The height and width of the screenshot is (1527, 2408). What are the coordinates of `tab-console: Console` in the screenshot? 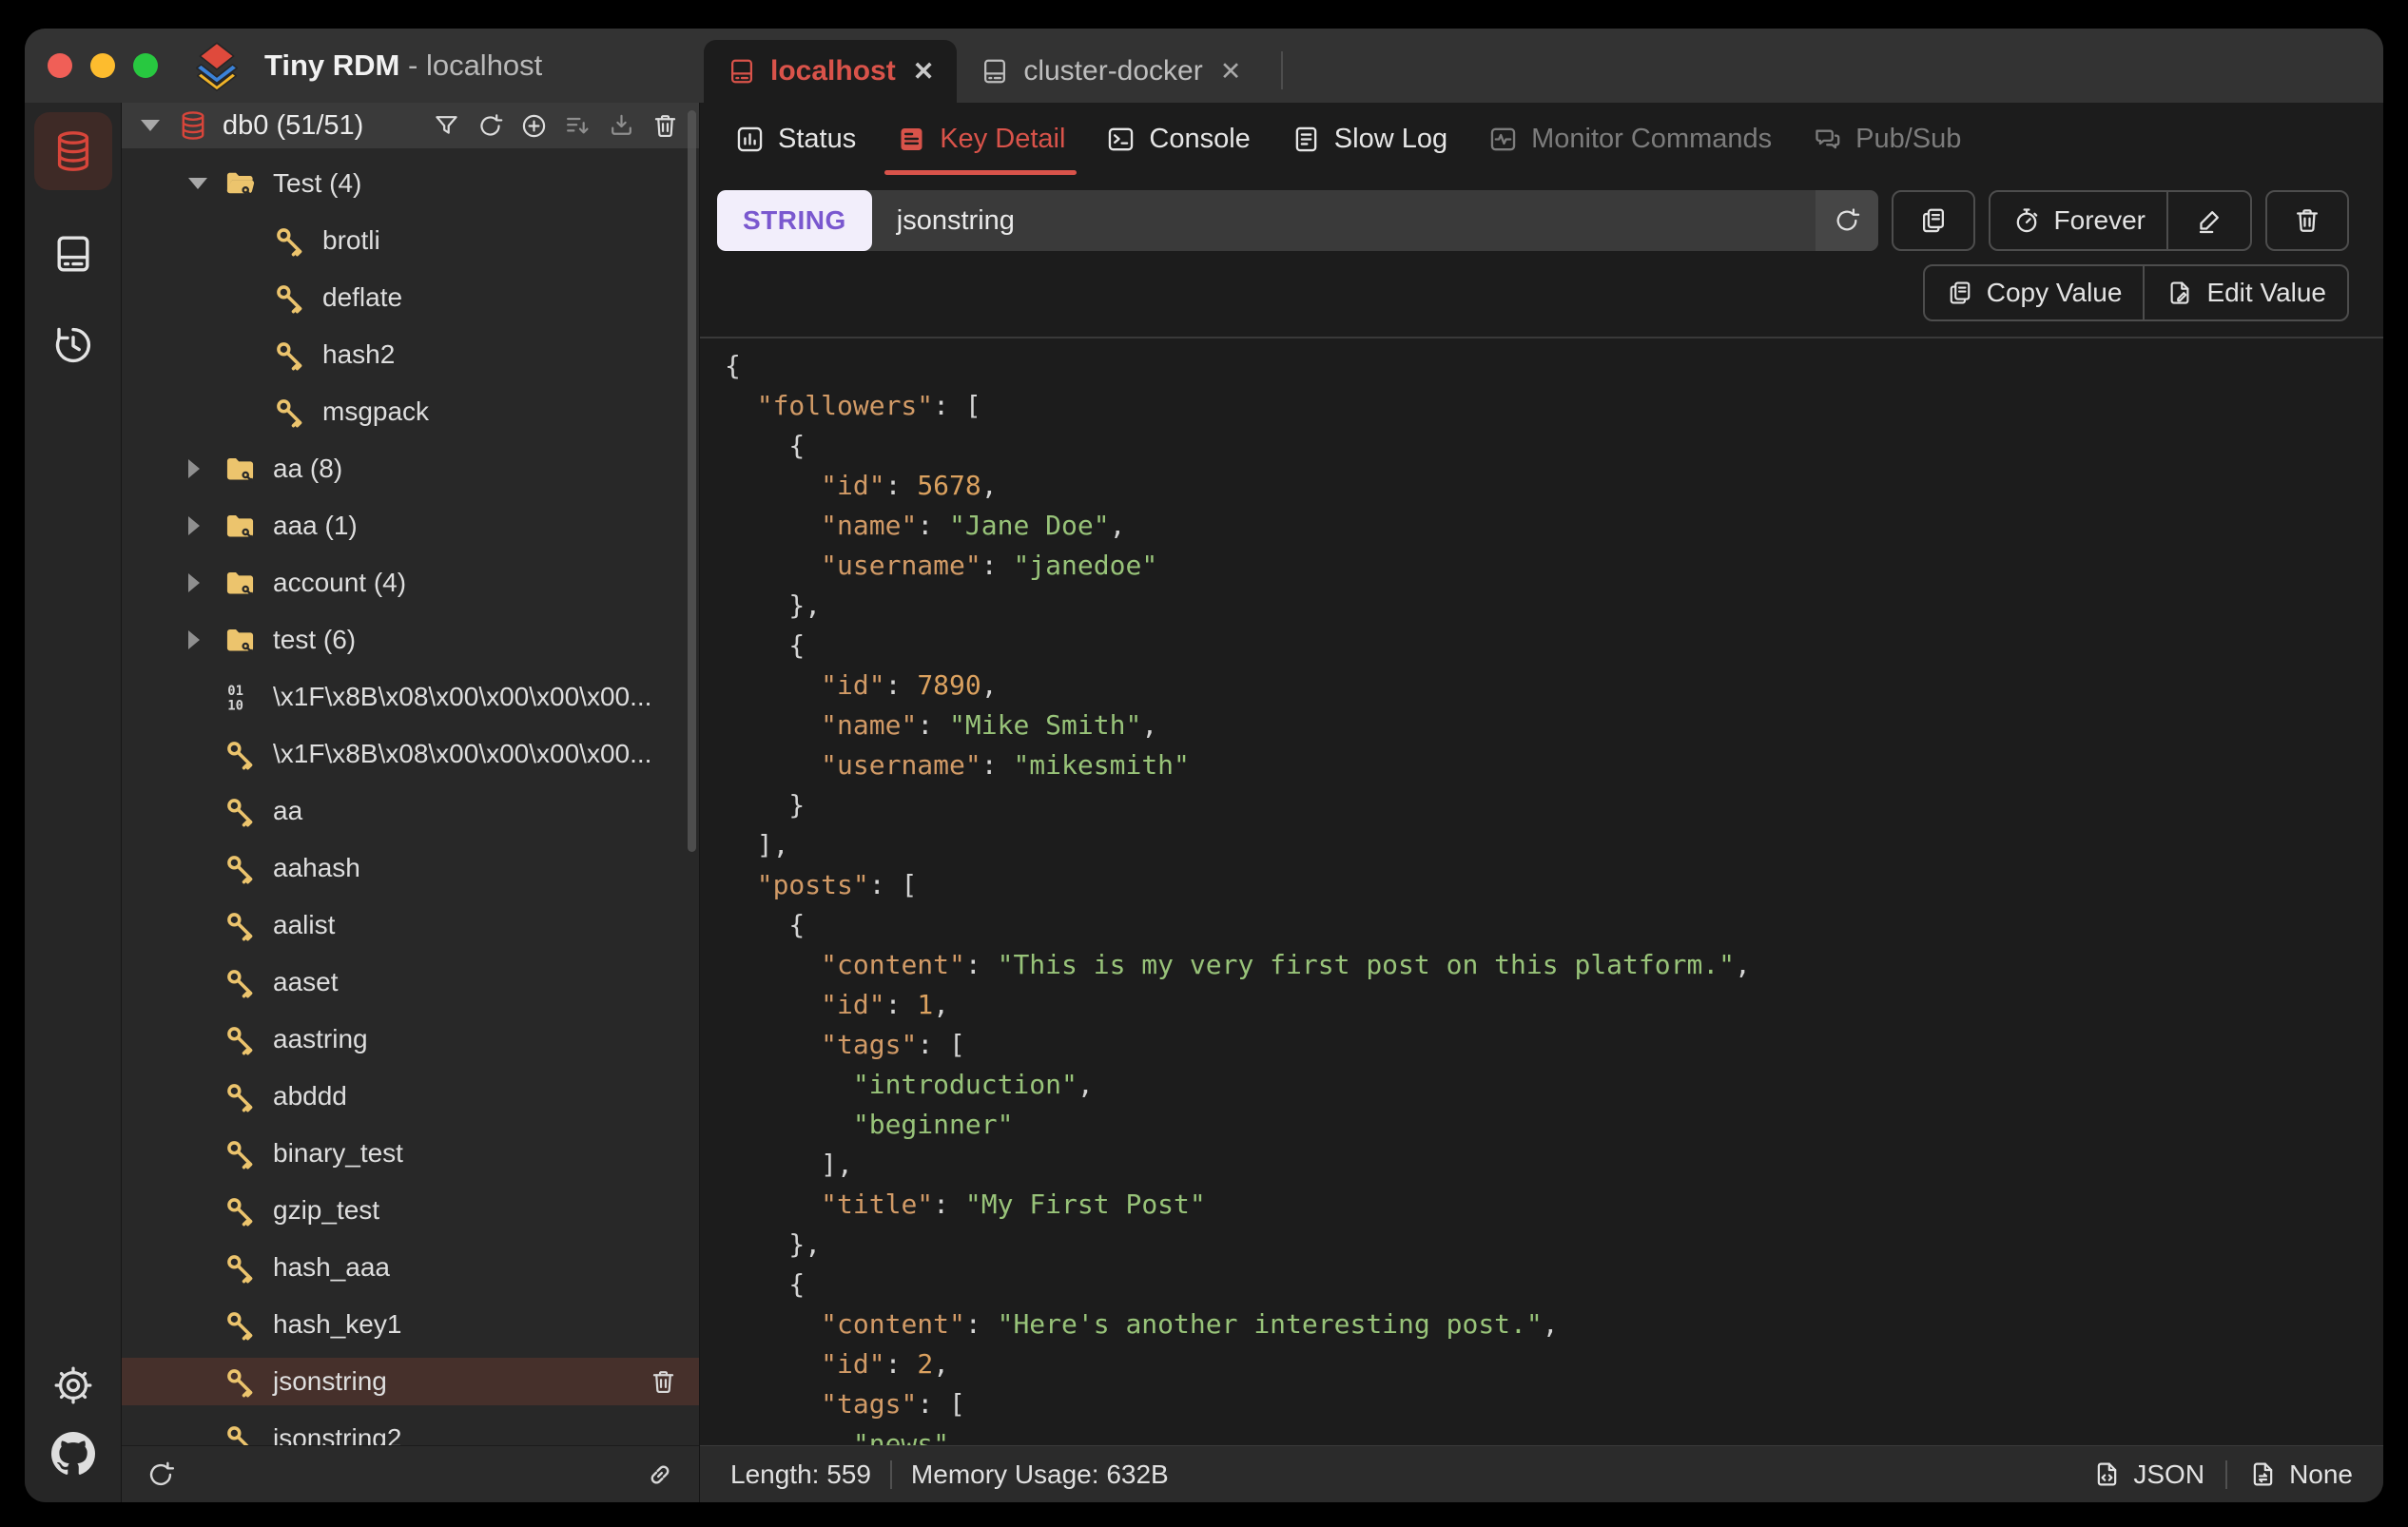 It's located at (1178, 139).